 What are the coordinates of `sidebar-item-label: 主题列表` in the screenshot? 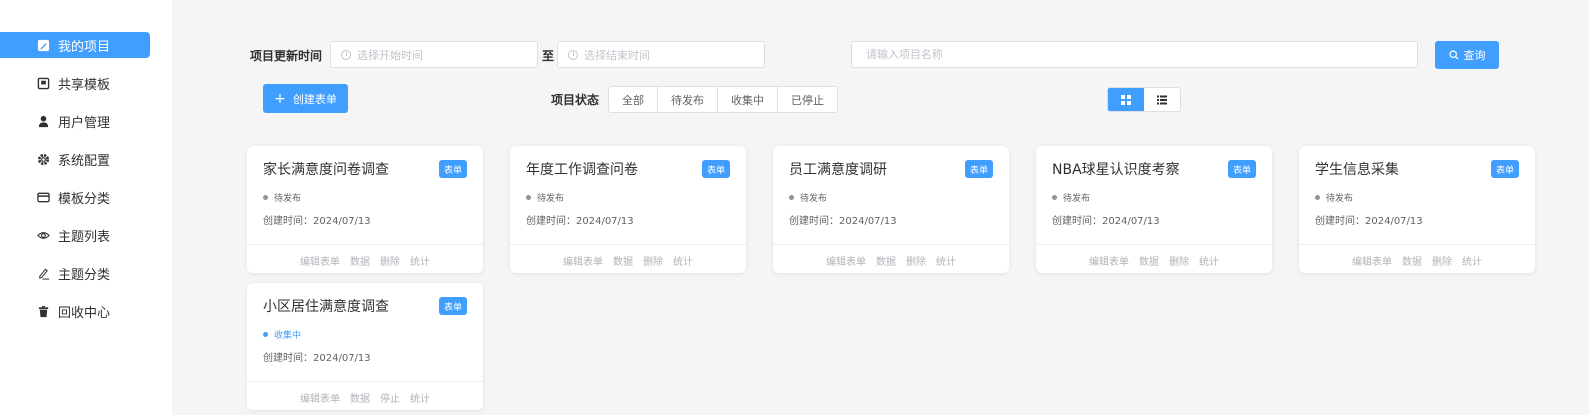 It's located at (84, 237).